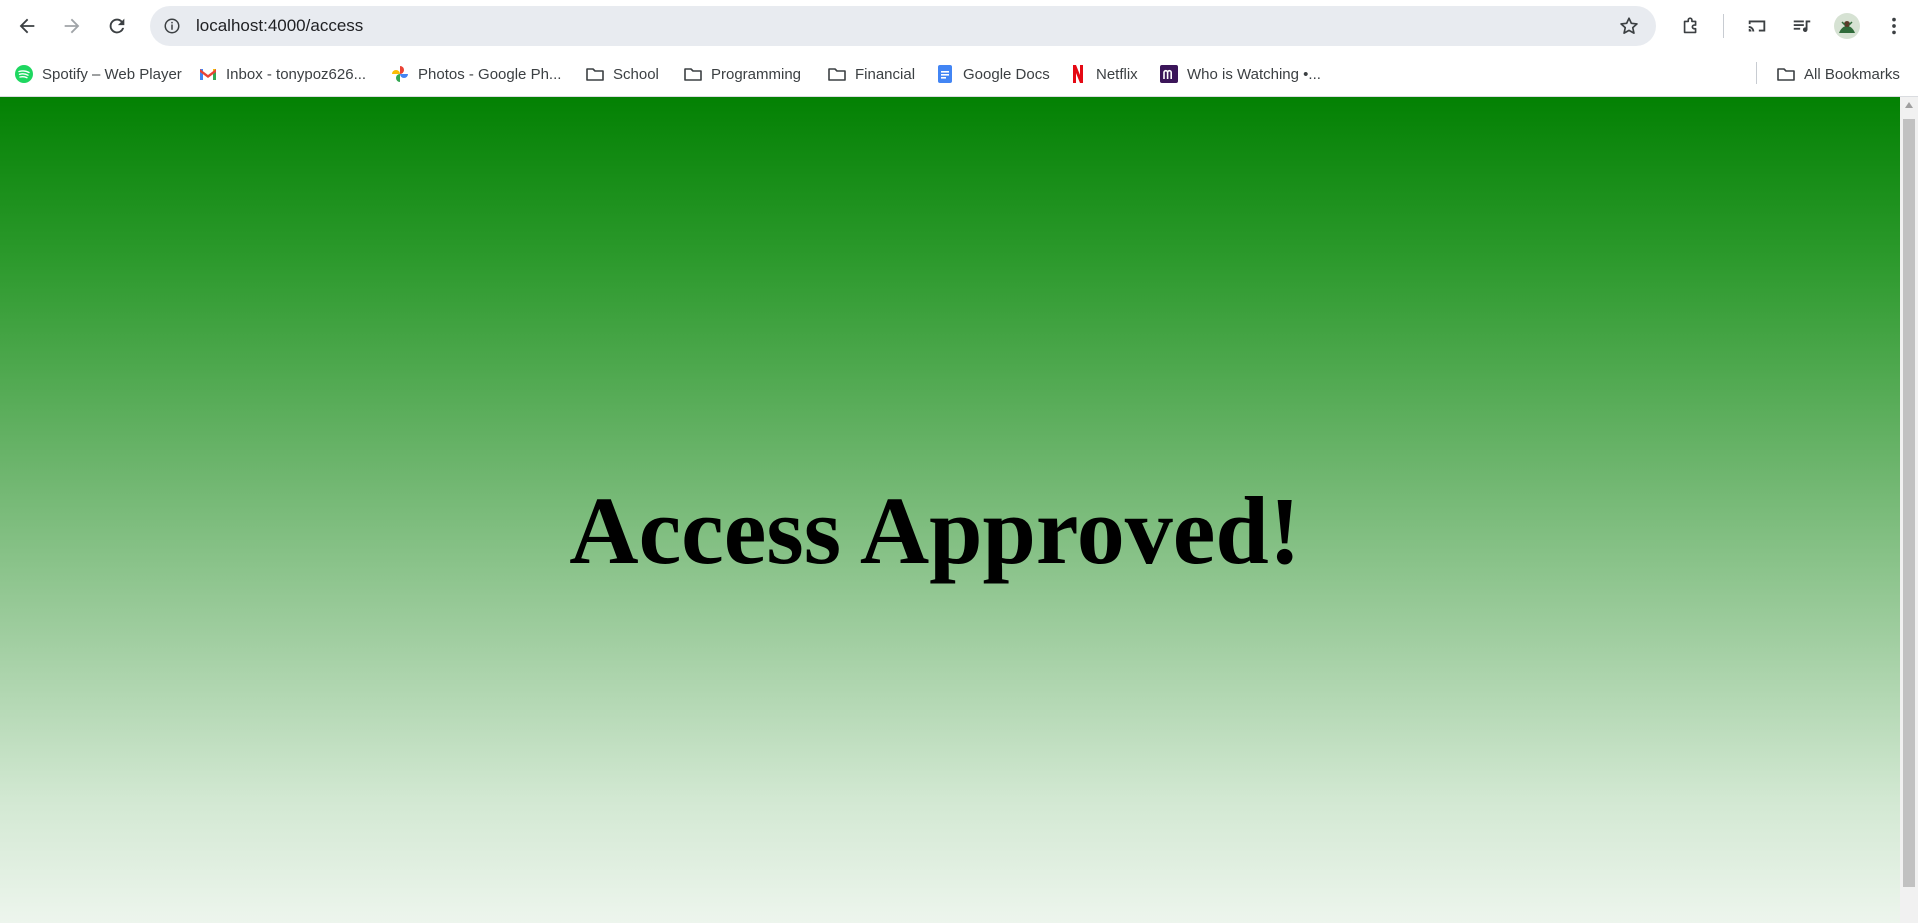 The width and height of the screenshot is (1918, 923). I want to click on reload-icon, so click(117, 26).